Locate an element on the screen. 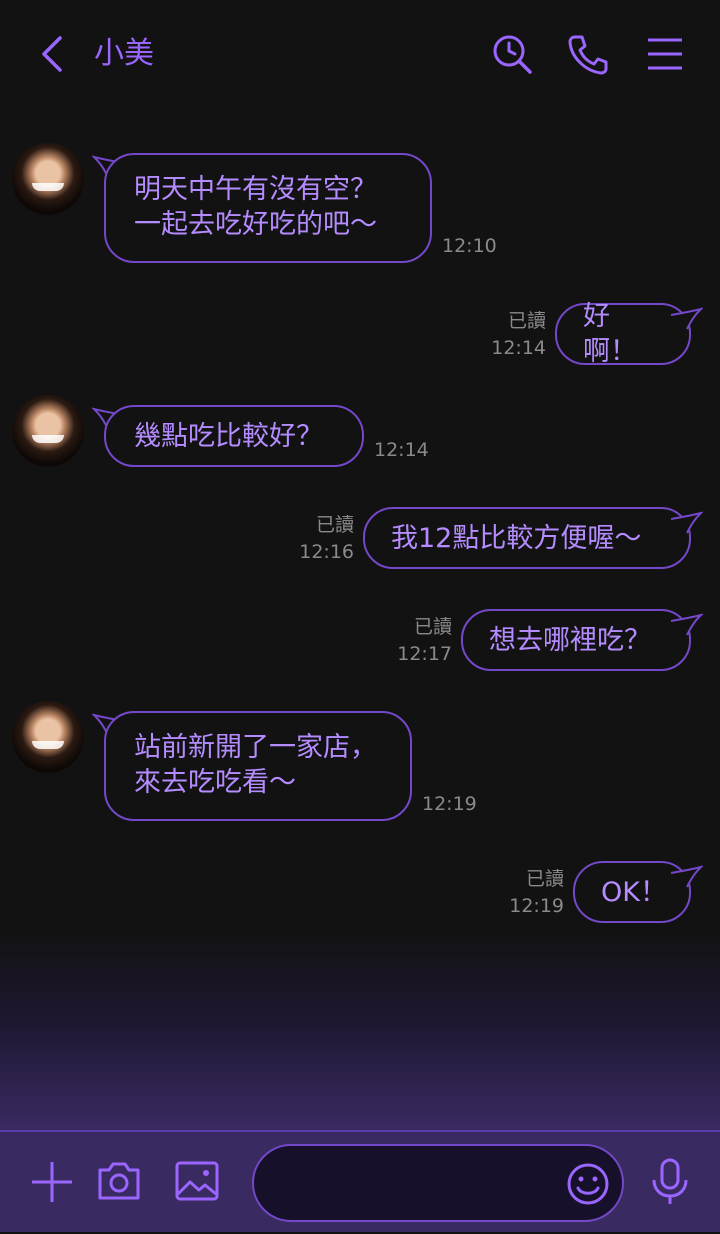 The image size is (720, 1234). message-bubble-sent: 我12點比較方便喔～ is located at coordinates (527, 538).